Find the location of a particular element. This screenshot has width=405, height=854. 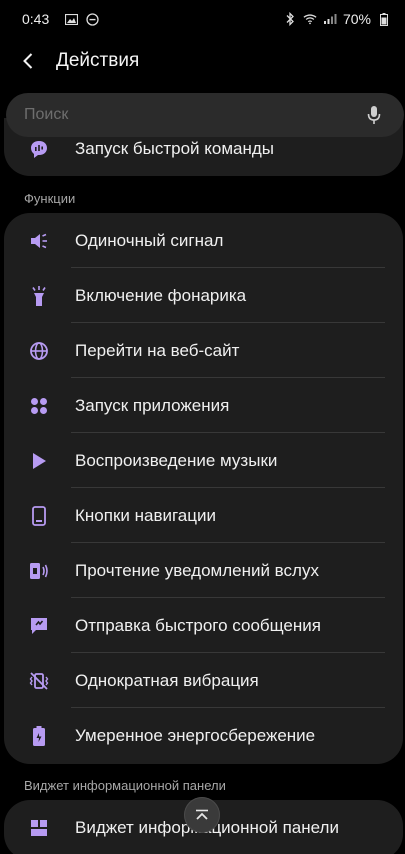

page-title: Действия is located at coordinates (98, 60).